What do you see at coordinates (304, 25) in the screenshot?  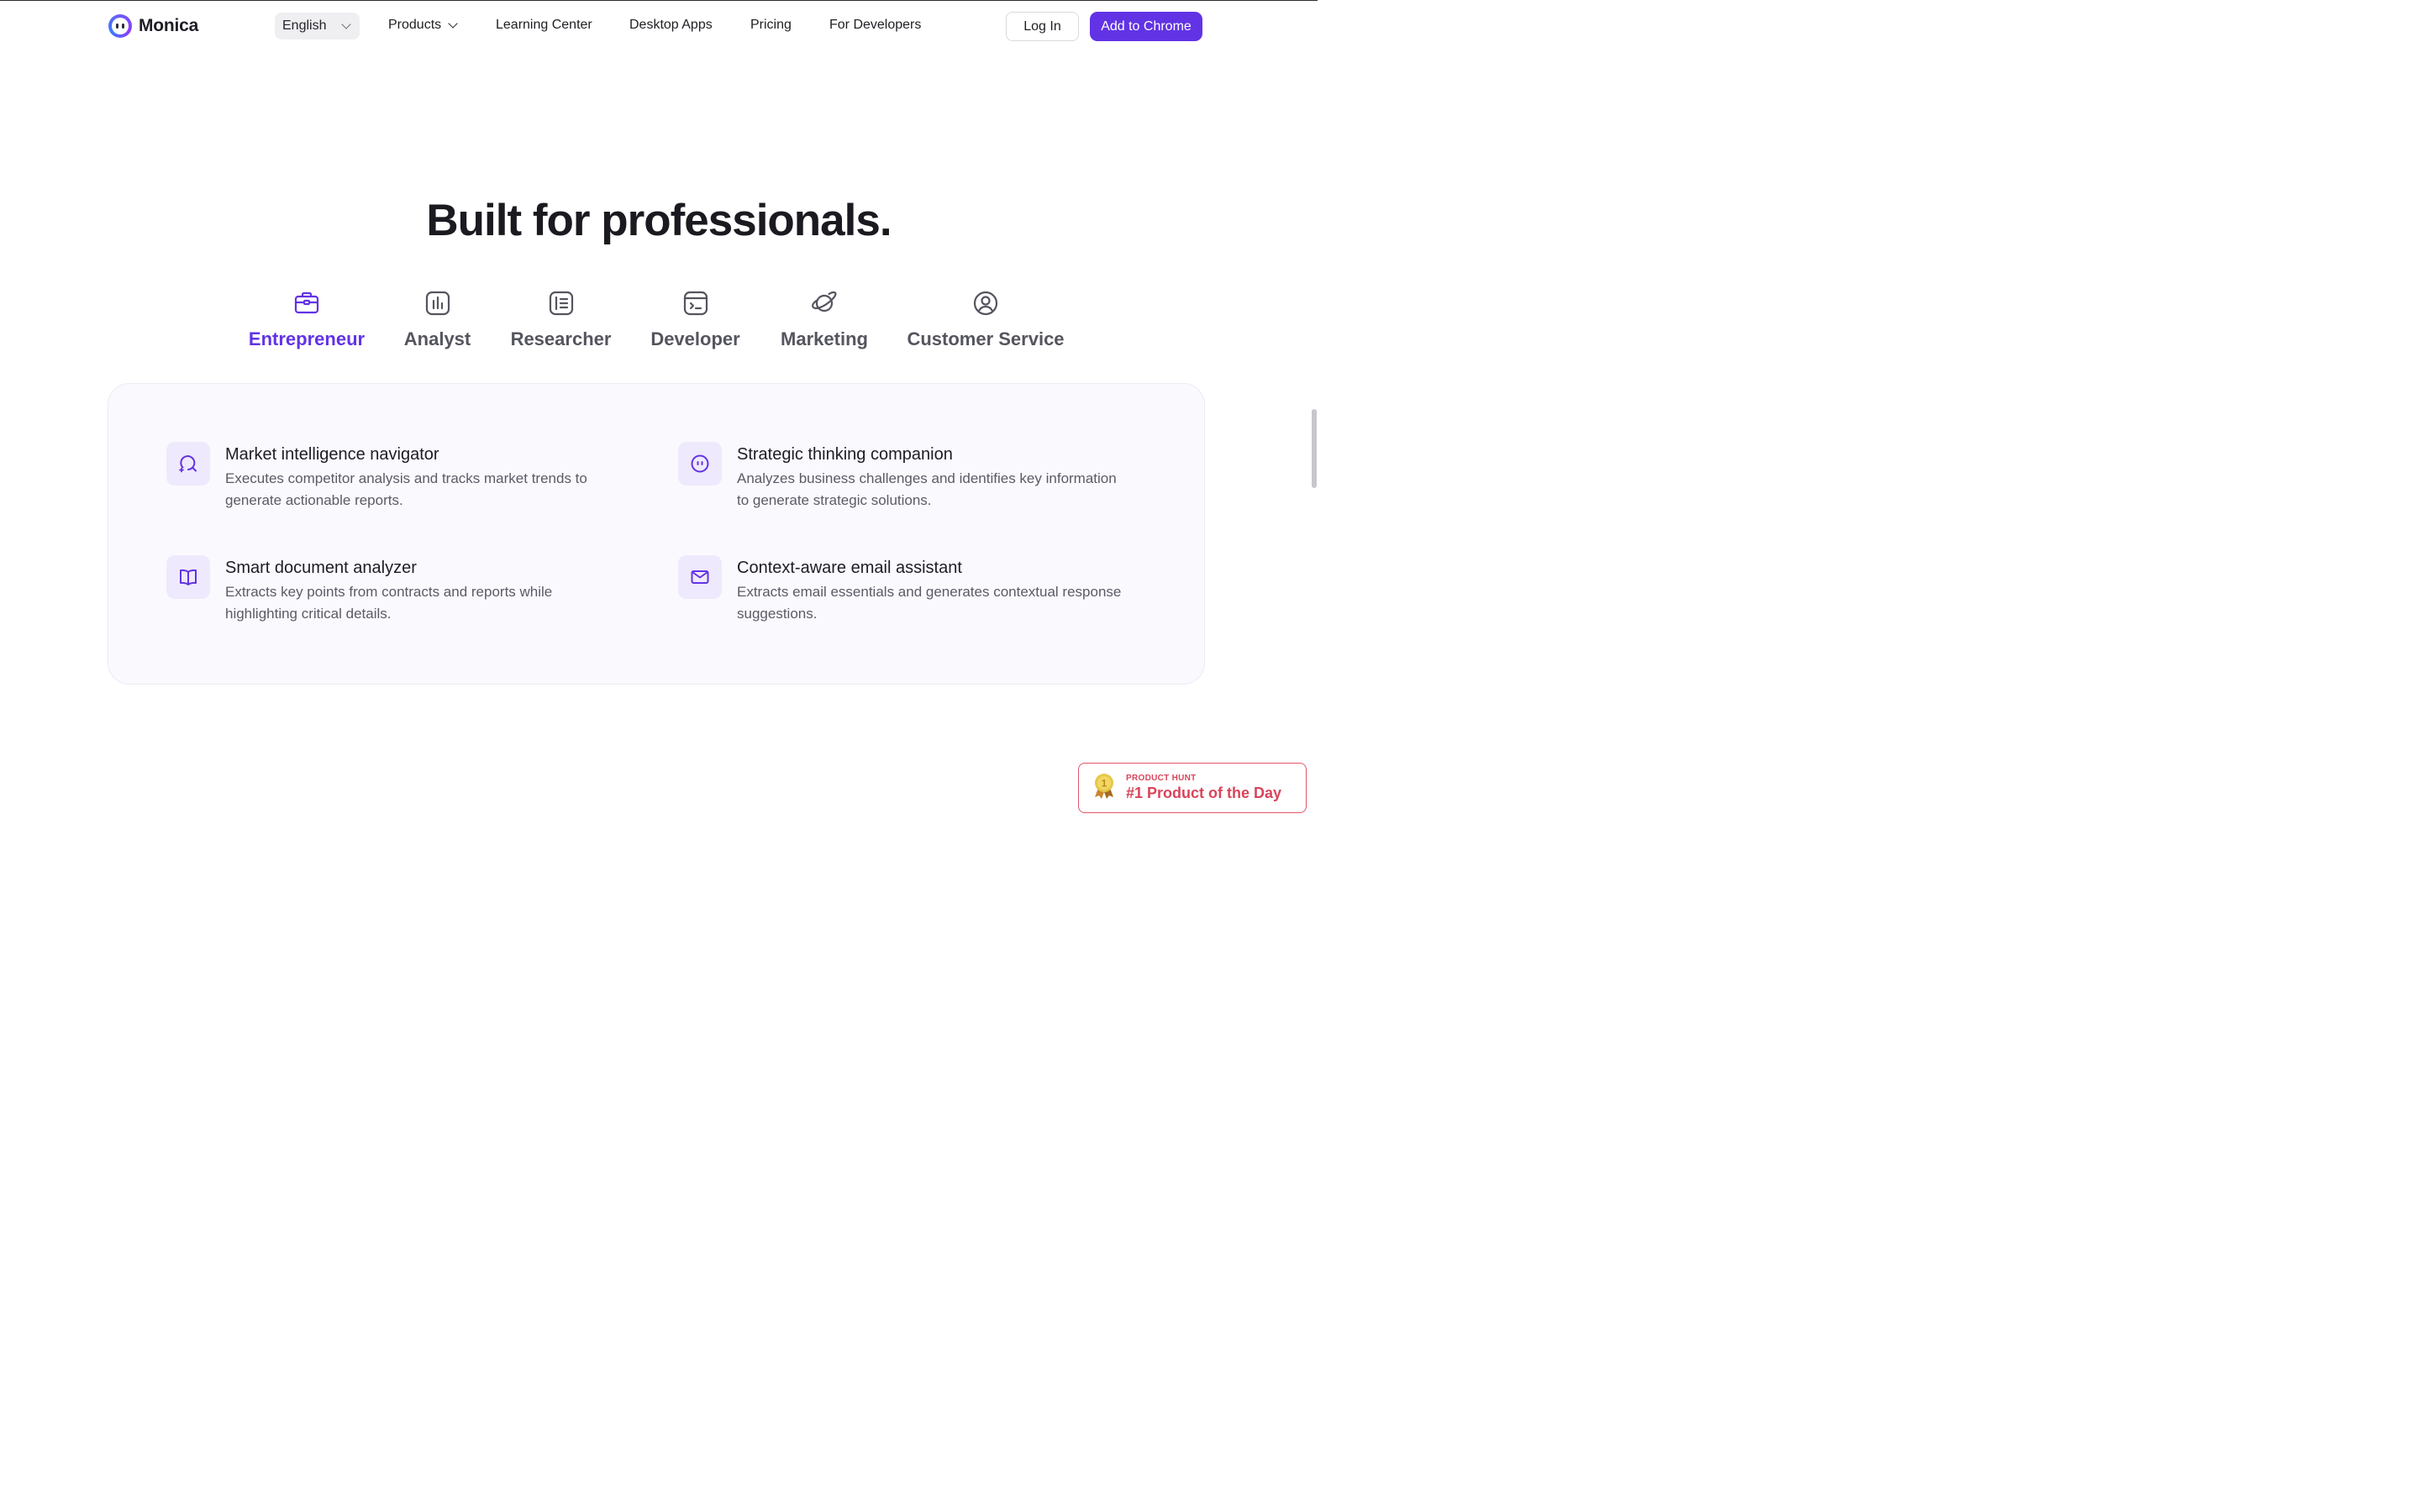 I see `language-value: English` at bounding box center [304, 25].